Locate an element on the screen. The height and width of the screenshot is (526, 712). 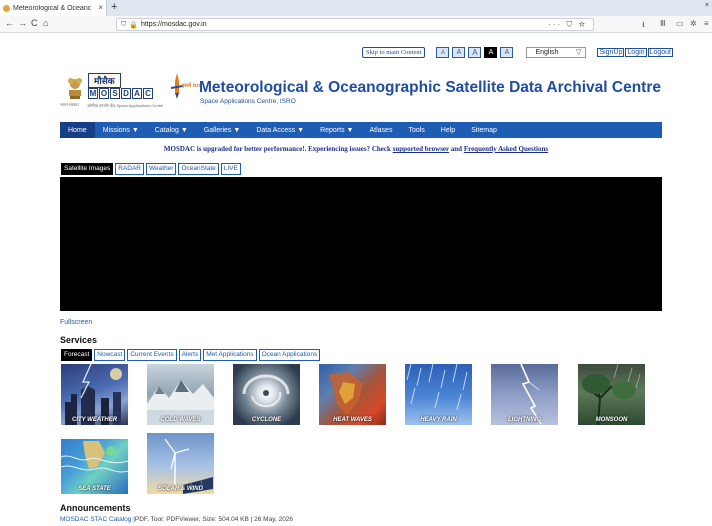
url-text: https://mosdac.gov.in is located at coordinates (173, 24).